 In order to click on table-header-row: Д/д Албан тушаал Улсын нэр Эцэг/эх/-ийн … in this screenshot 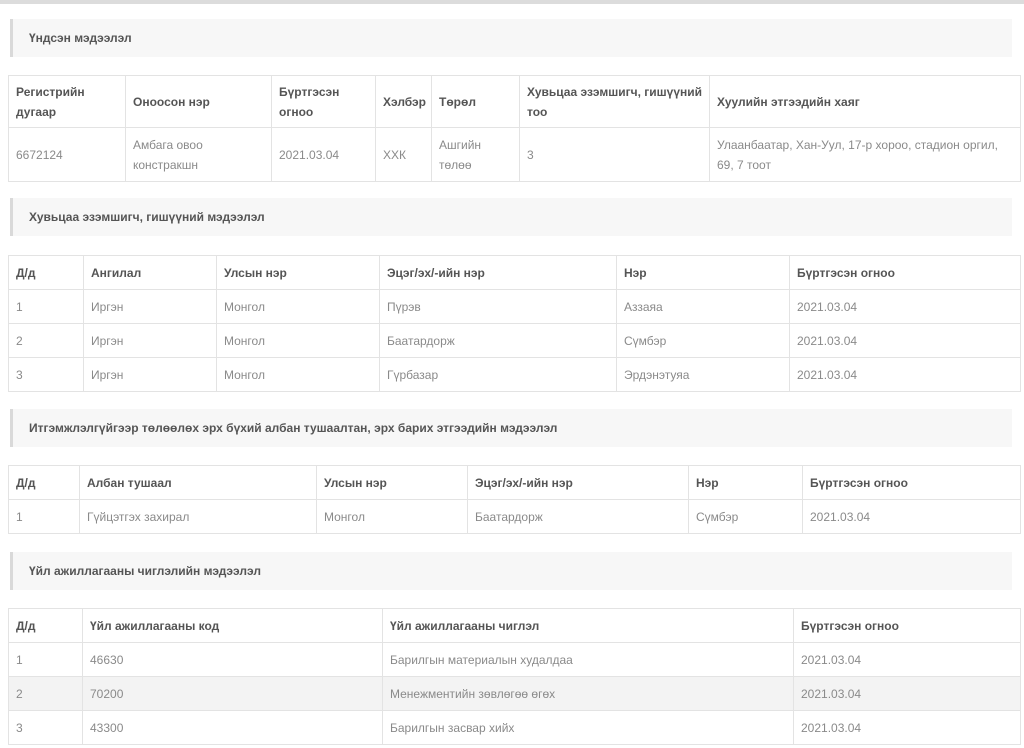, I will do `click(514, 482)`.